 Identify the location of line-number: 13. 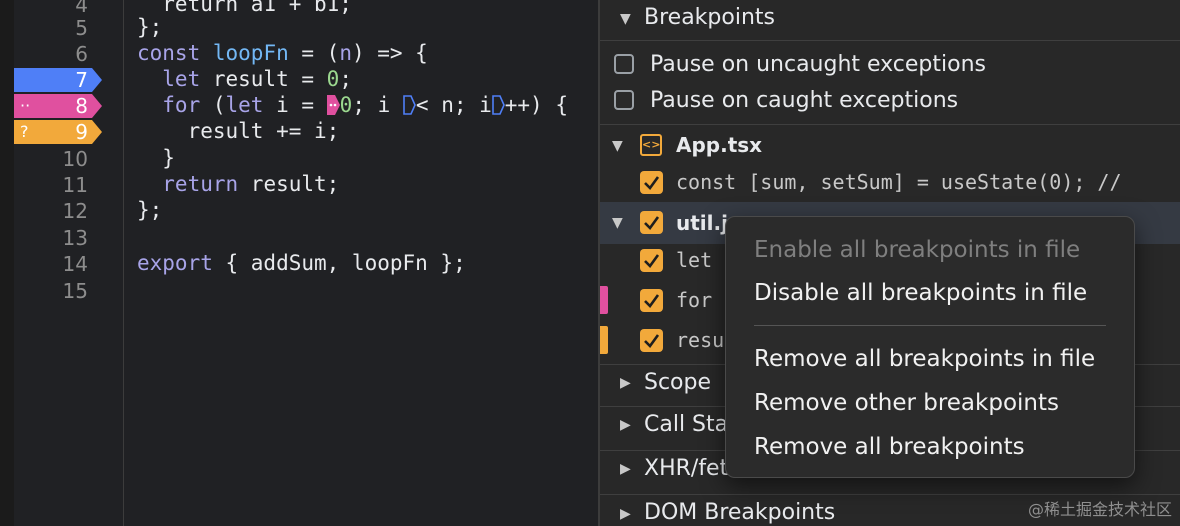
(59, 238).